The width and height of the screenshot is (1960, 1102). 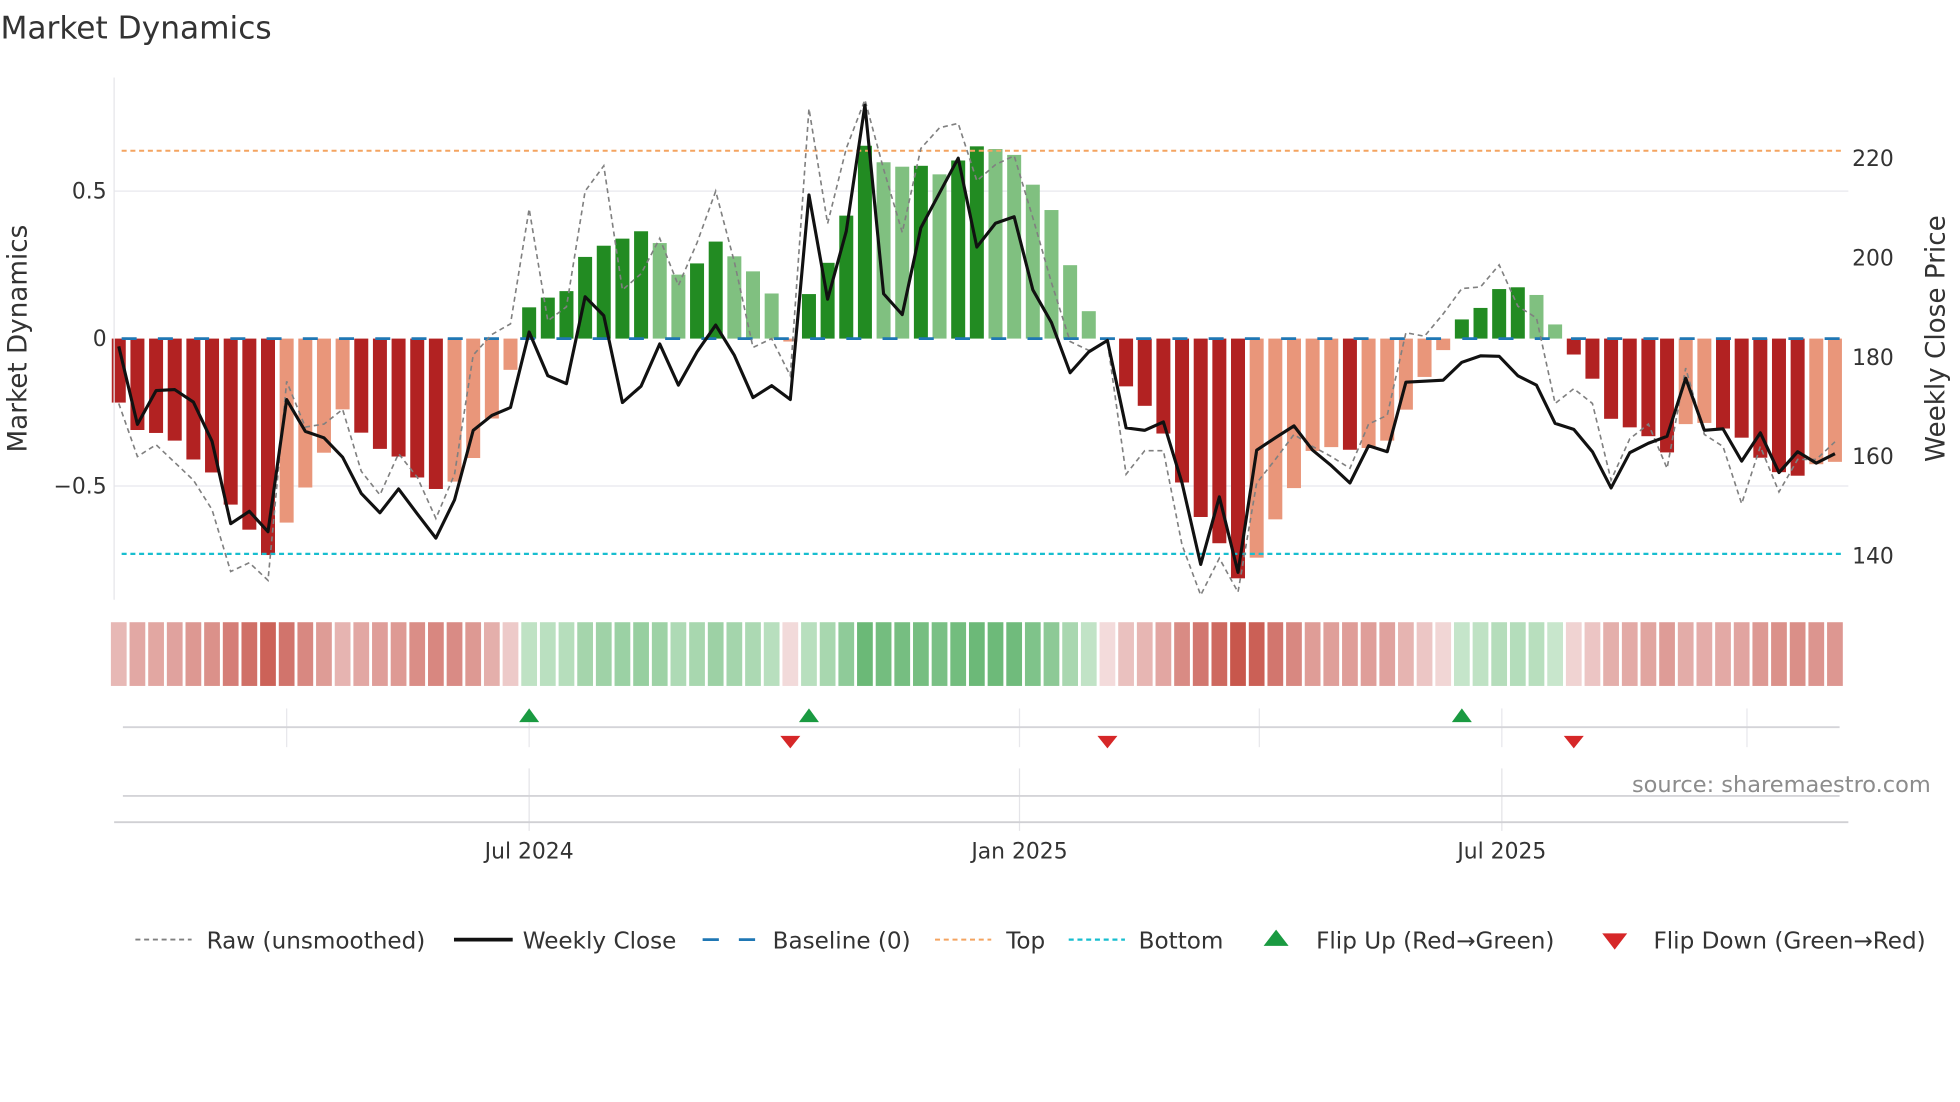 What do you see at coordinates (1873, 159) in the screenshot?
I see `y2-tick-label: 220` at bounding box center [1873, 159].